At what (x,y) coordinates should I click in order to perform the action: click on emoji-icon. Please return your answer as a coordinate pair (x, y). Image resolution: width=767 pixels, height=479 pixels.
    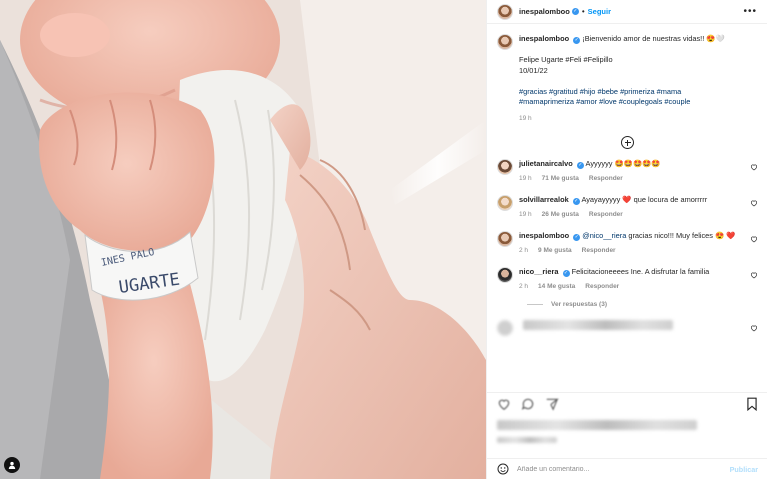
    Looking at the image, I should click on (503, 469).